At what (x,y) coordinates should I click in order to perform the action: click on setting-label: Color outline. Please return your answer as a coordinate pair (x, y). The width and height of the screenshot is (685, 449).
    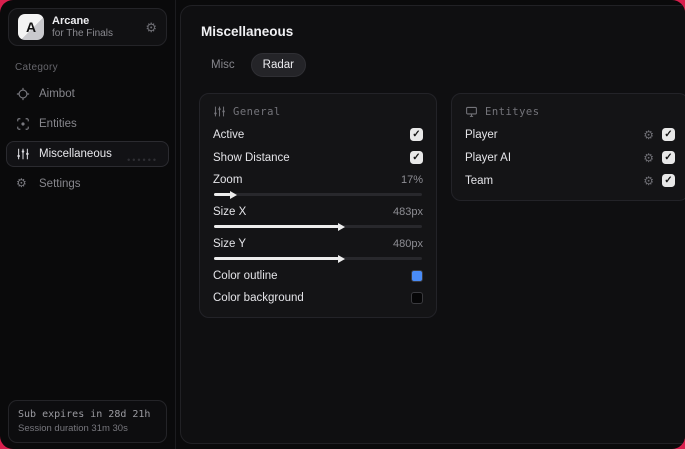
    Looking at the image, I should click on (245, 276).